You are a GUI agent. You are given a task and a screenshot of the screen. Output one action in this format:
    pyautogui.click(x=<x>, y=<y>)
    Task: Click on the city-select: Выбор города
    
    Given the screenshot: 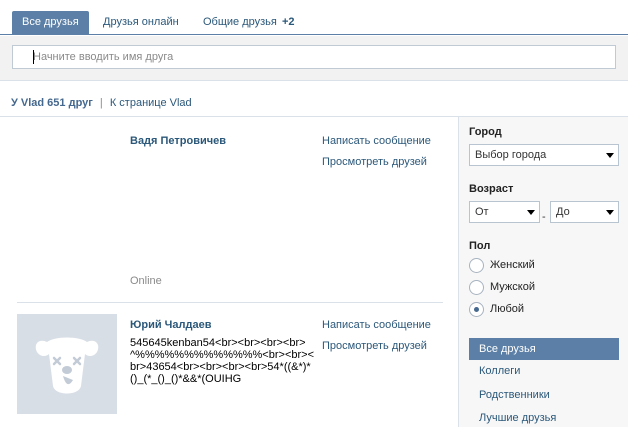 What is the action you would take?
    pyautogui.click(x=544, y=155)
    